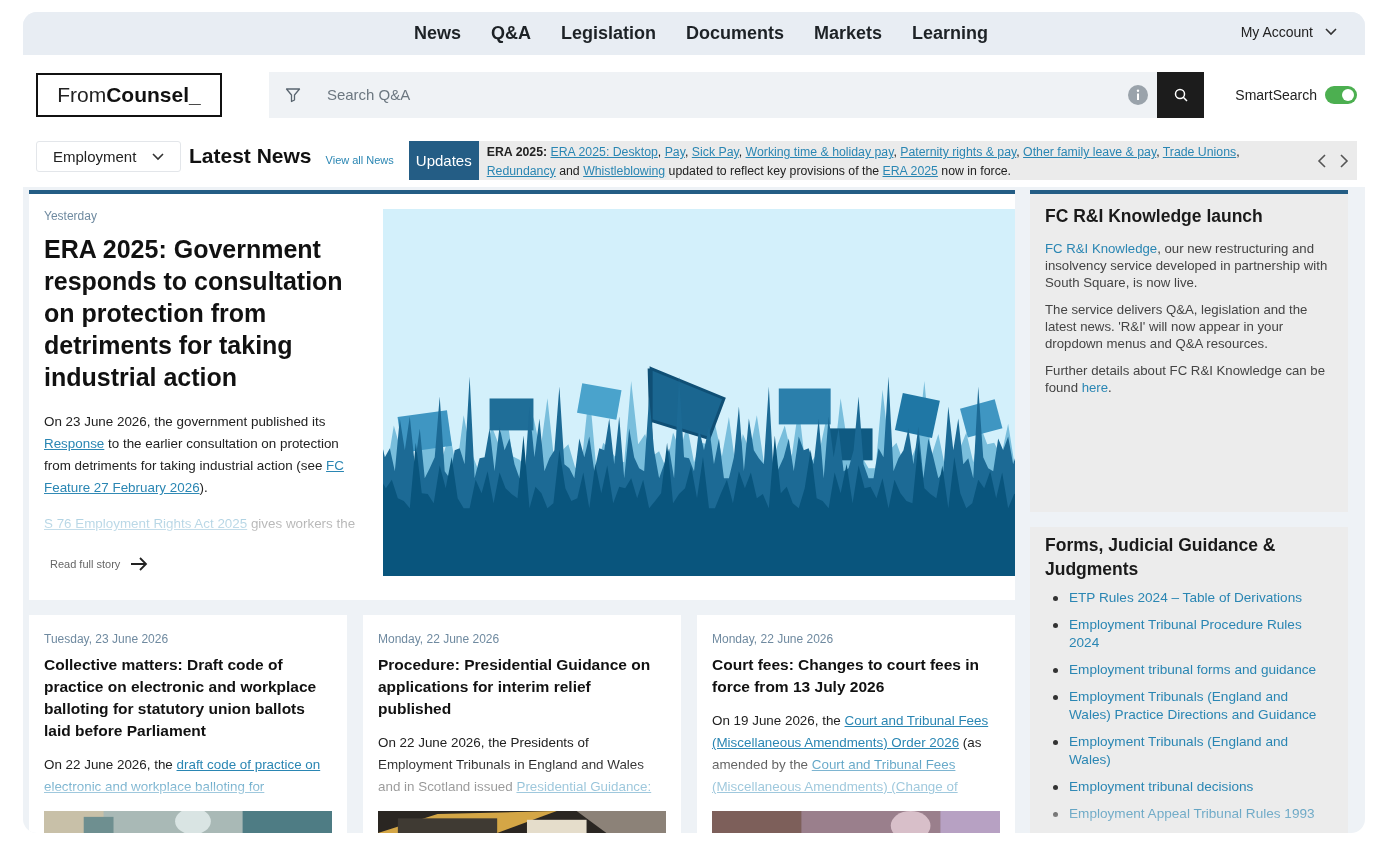 The width and height of the screenshot is (1388, 846). I want to click on previous-icon, so click(1322, 160).